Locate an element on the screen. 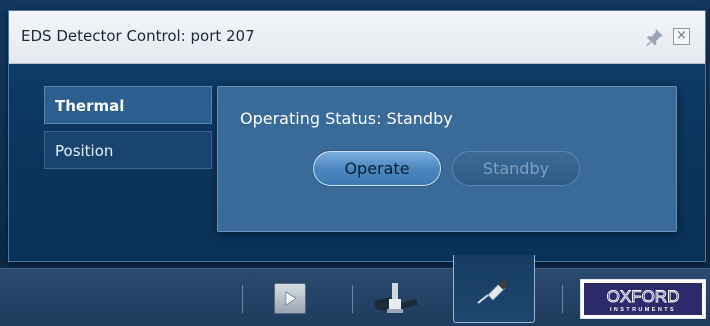  detector-icon is located at coordinates (493, 291).